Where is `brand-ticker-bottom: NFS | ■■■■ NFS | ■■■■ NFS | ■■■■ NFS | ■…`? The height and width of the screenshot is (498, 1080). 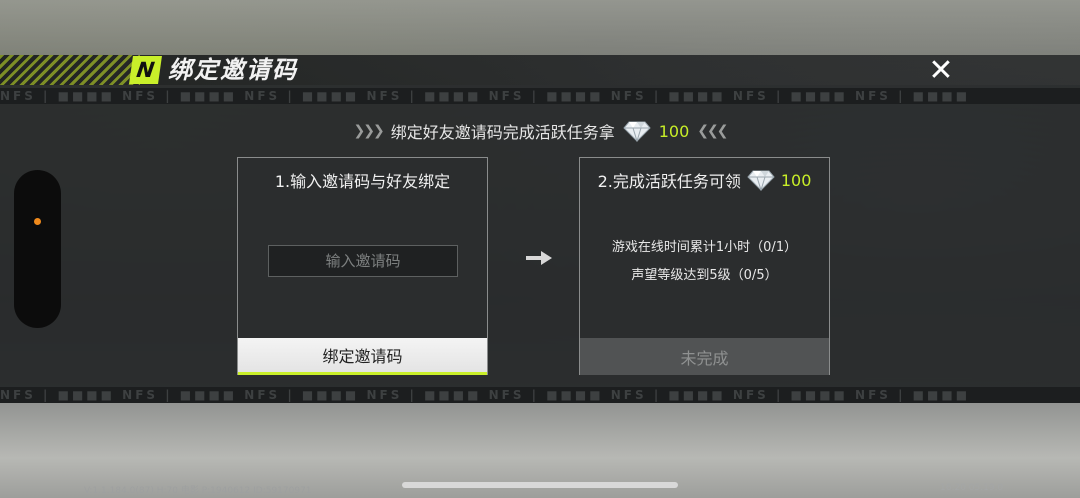
brand-ticker-bottom: NFS | ■■■■ NFS | ■■■■ NFS | ■■■■ NFS | ■… is located at coordinates (540, 395).